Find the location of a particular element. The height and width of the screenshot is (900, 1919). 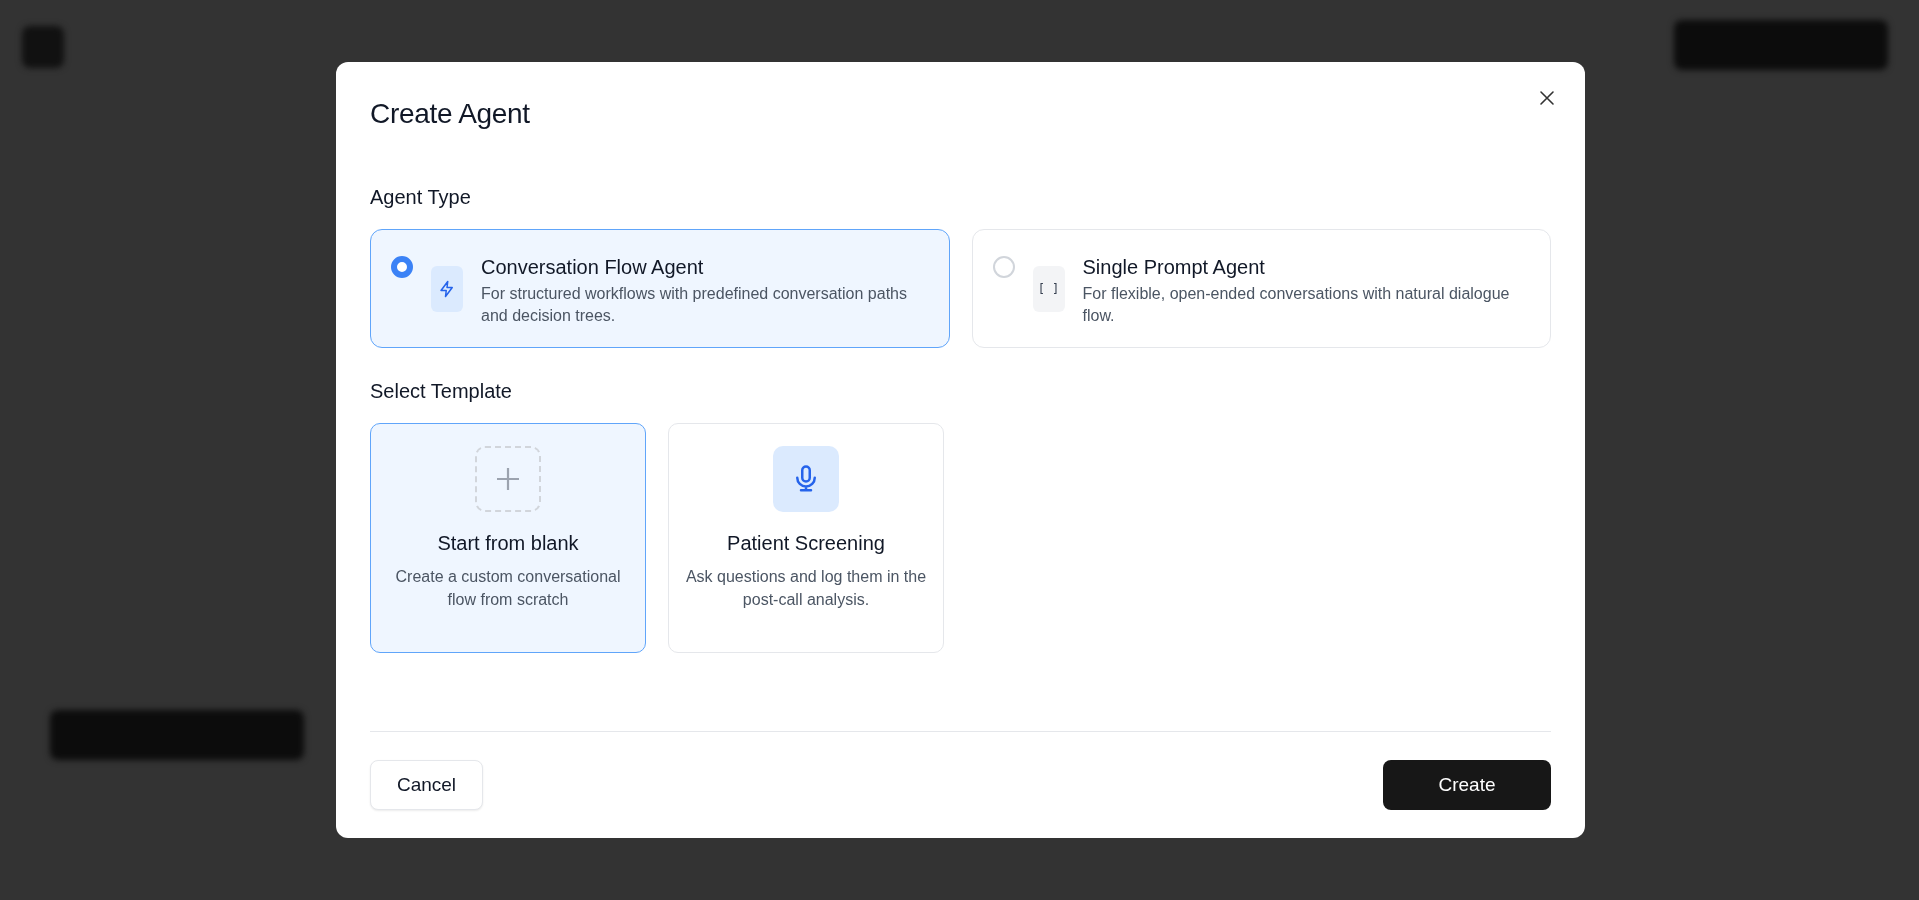

template-title: Patient Screening is located at coordinates (806, 543).